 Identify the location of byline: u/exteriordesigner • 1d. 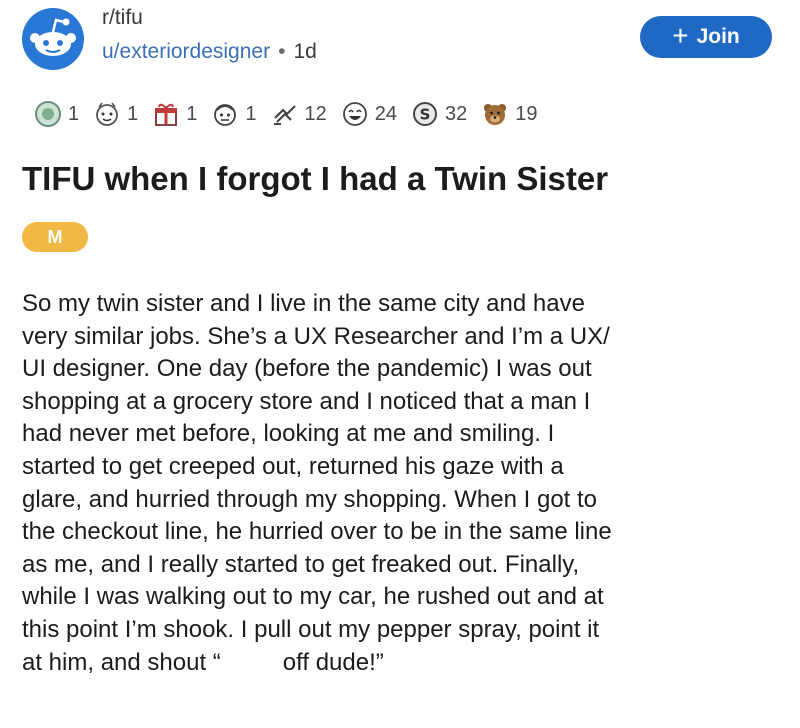
(209, 52).